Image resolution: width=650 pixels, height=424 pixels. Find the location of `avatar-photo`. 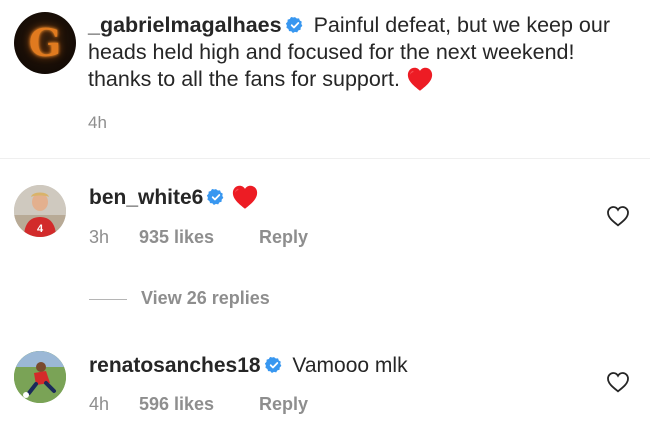

avatar-photo is located at coordinates (40, 377).